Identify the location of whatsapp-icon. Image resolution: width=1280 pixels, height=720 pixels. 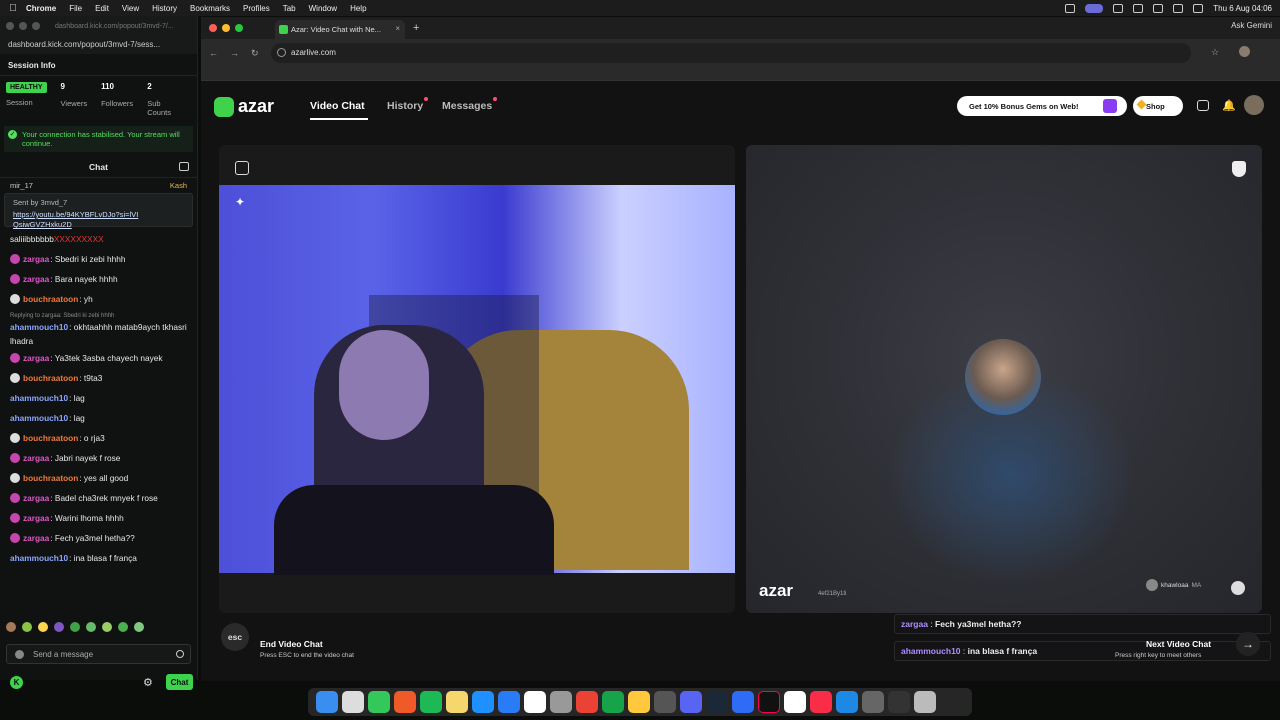
(613, 702).